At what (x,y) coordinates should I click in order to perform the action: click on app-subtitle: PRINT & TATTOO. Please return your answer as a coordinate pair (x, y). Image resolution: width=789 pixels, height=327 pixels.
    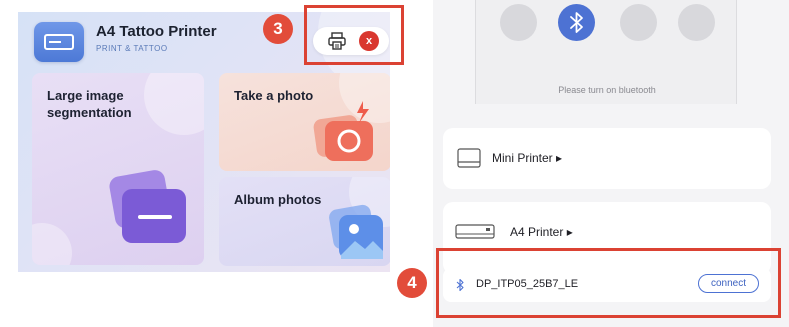
    Looking at the image, I should click on (132, 48).